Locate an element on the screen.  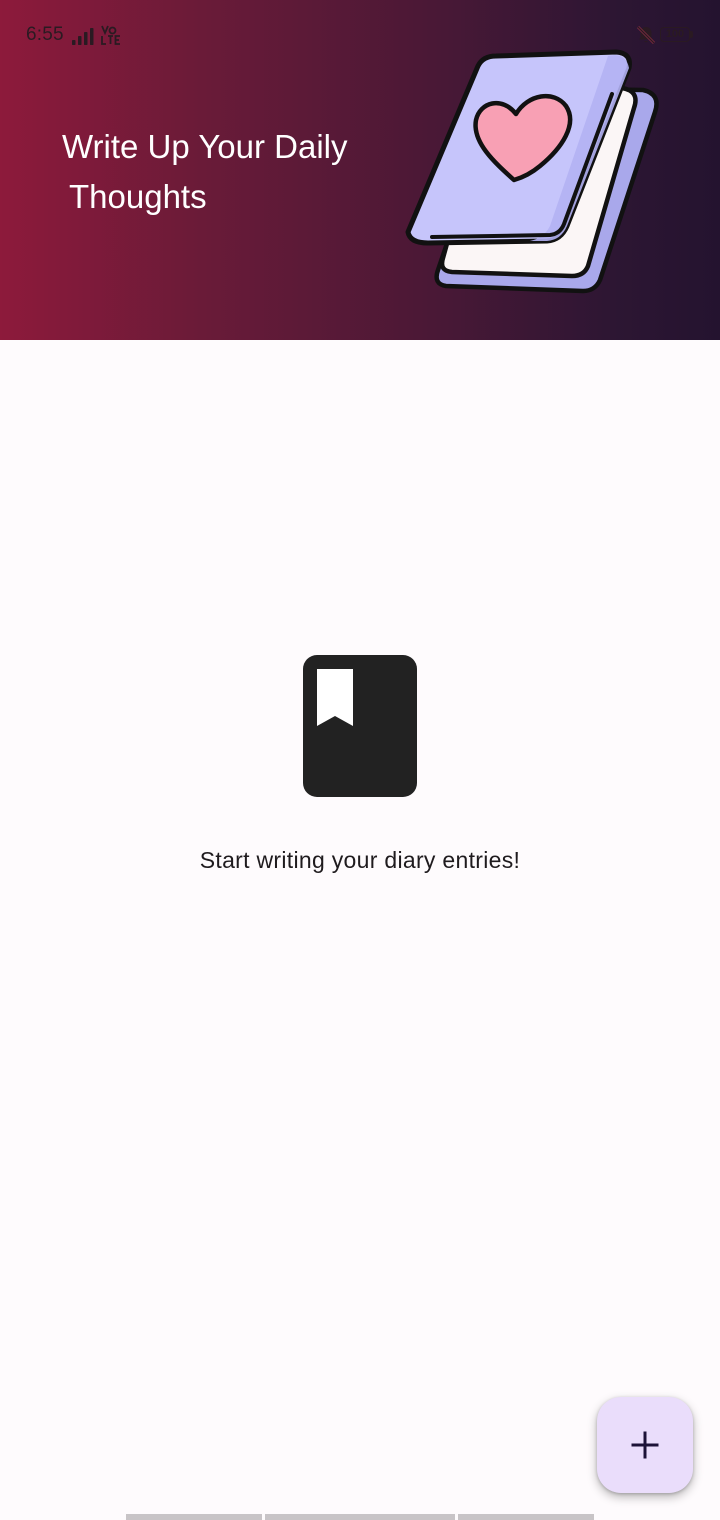
empty-state-message: Start writing your diary entries! is located at coordinates (360, 860).